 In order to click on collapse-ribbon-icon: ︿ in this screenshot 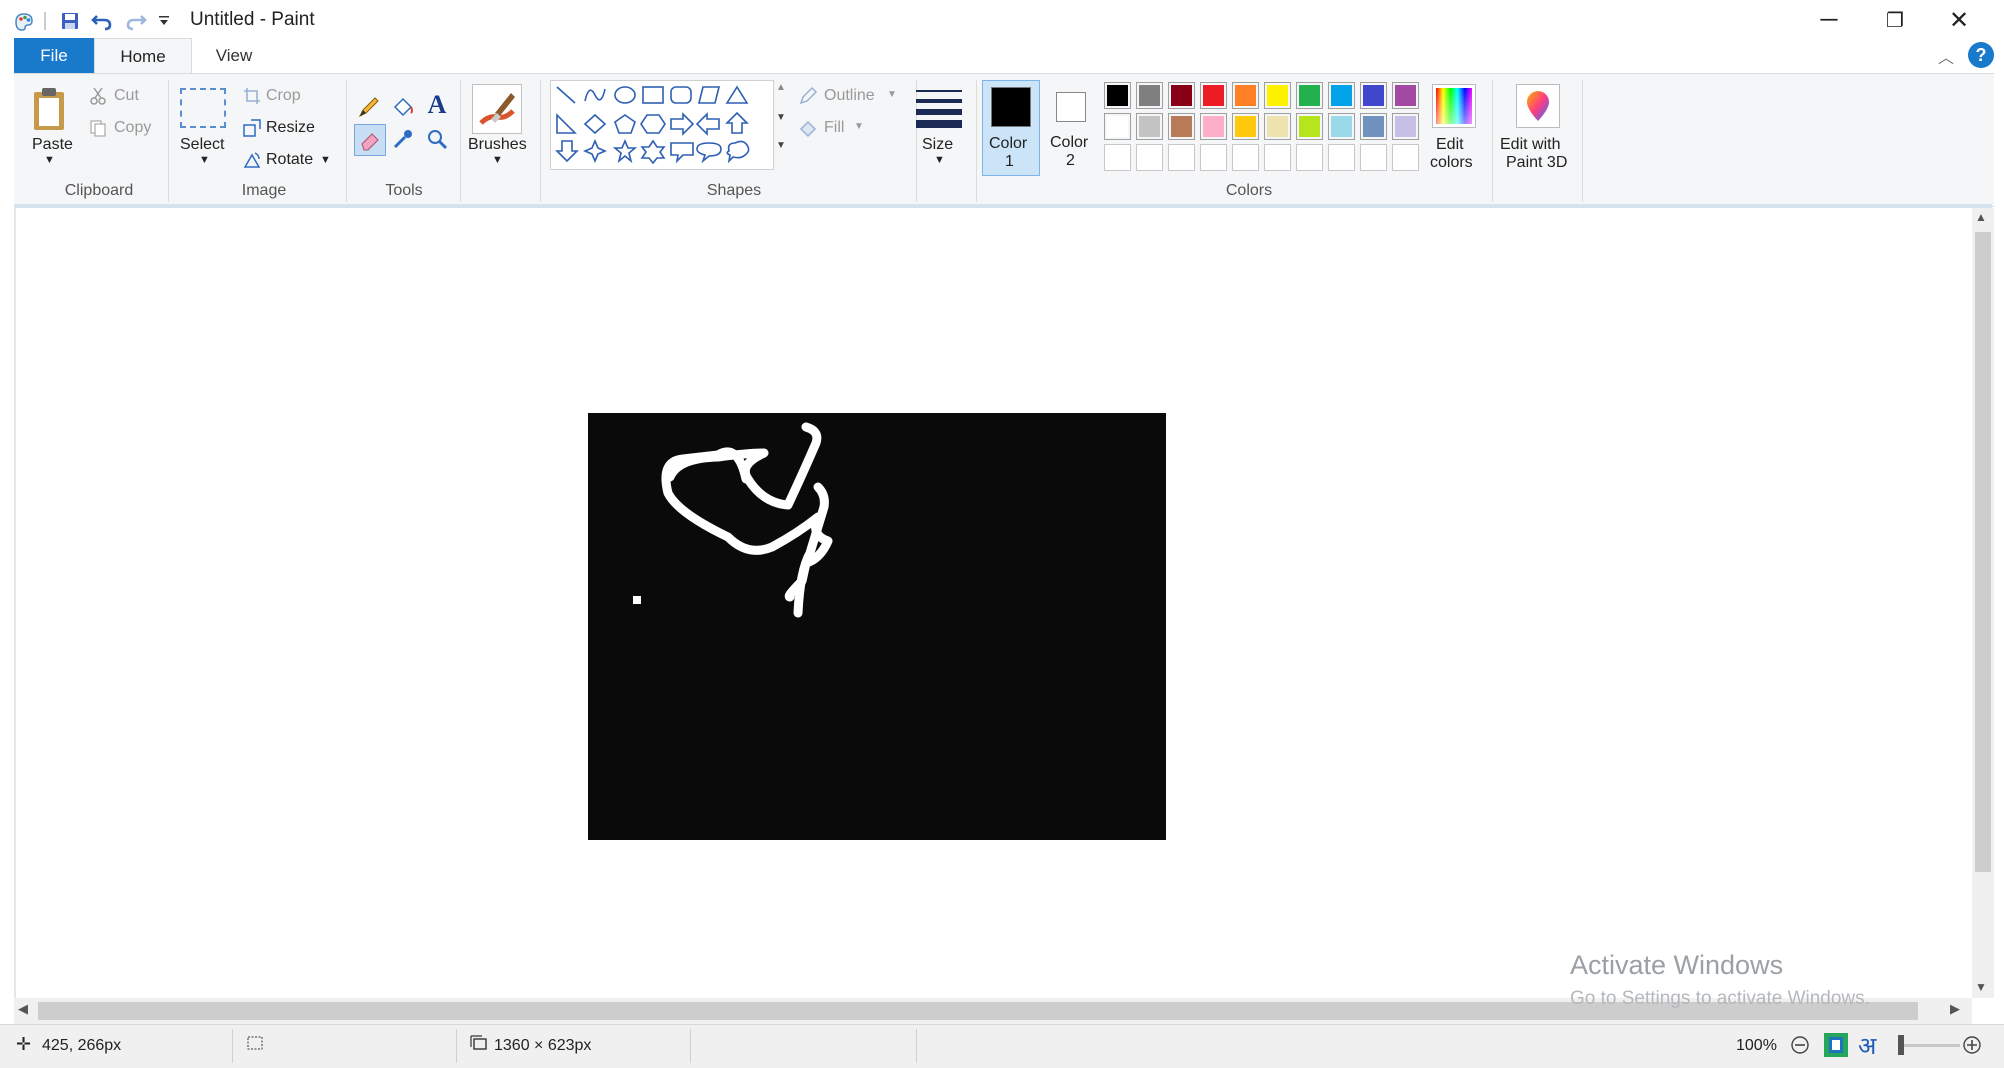, I will do `click(1946, 56)`.